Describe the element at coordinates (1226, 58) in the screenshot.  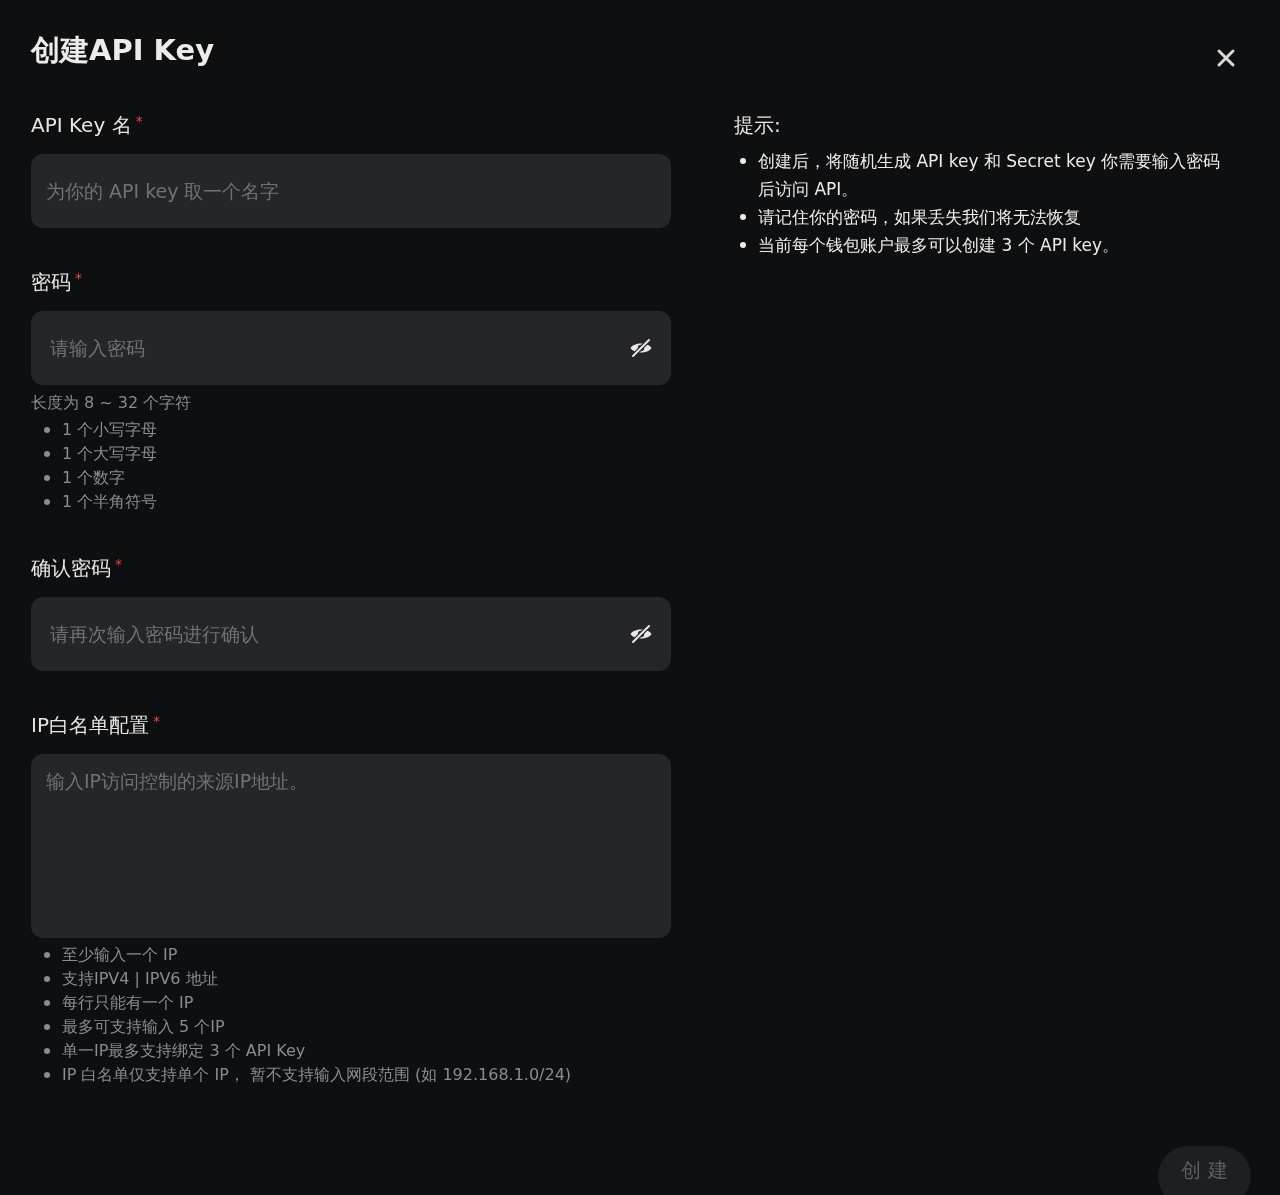
I see `close-icon` at that location.